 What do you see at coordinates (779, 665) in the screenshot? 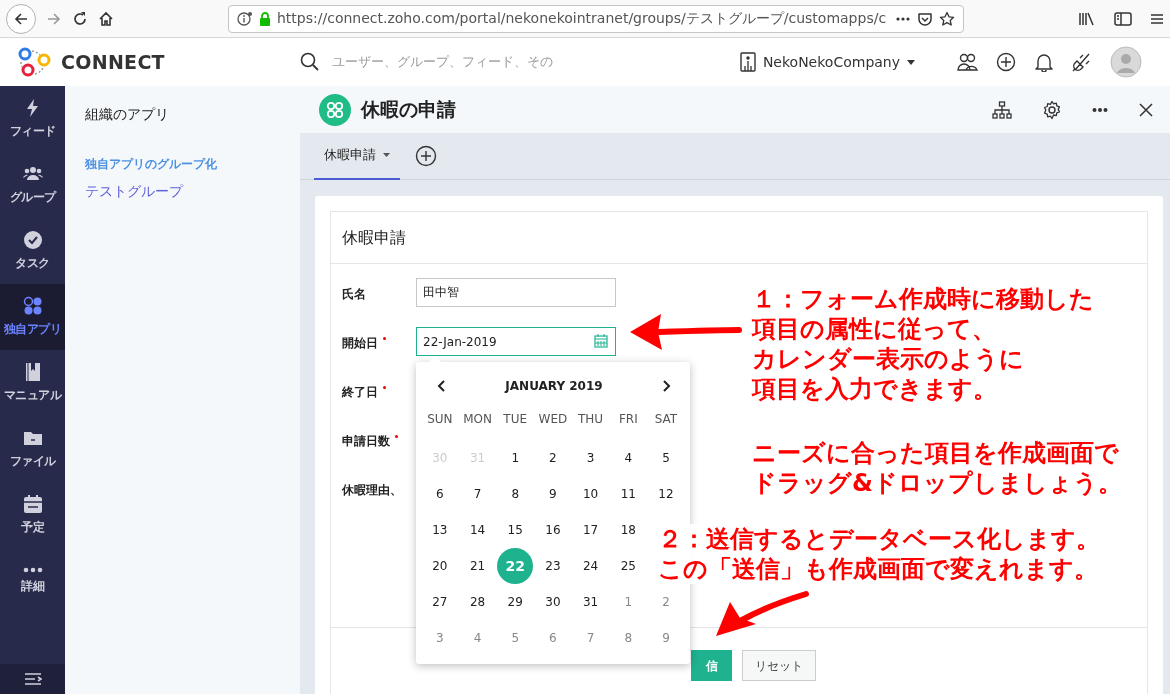
I see `reset-button: リセット` at bounding box center [779, 665].